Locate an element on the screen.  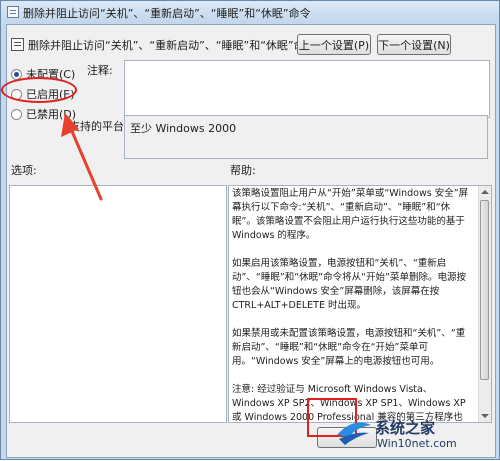
annotation-arrow is located at coordinates (82, 157).